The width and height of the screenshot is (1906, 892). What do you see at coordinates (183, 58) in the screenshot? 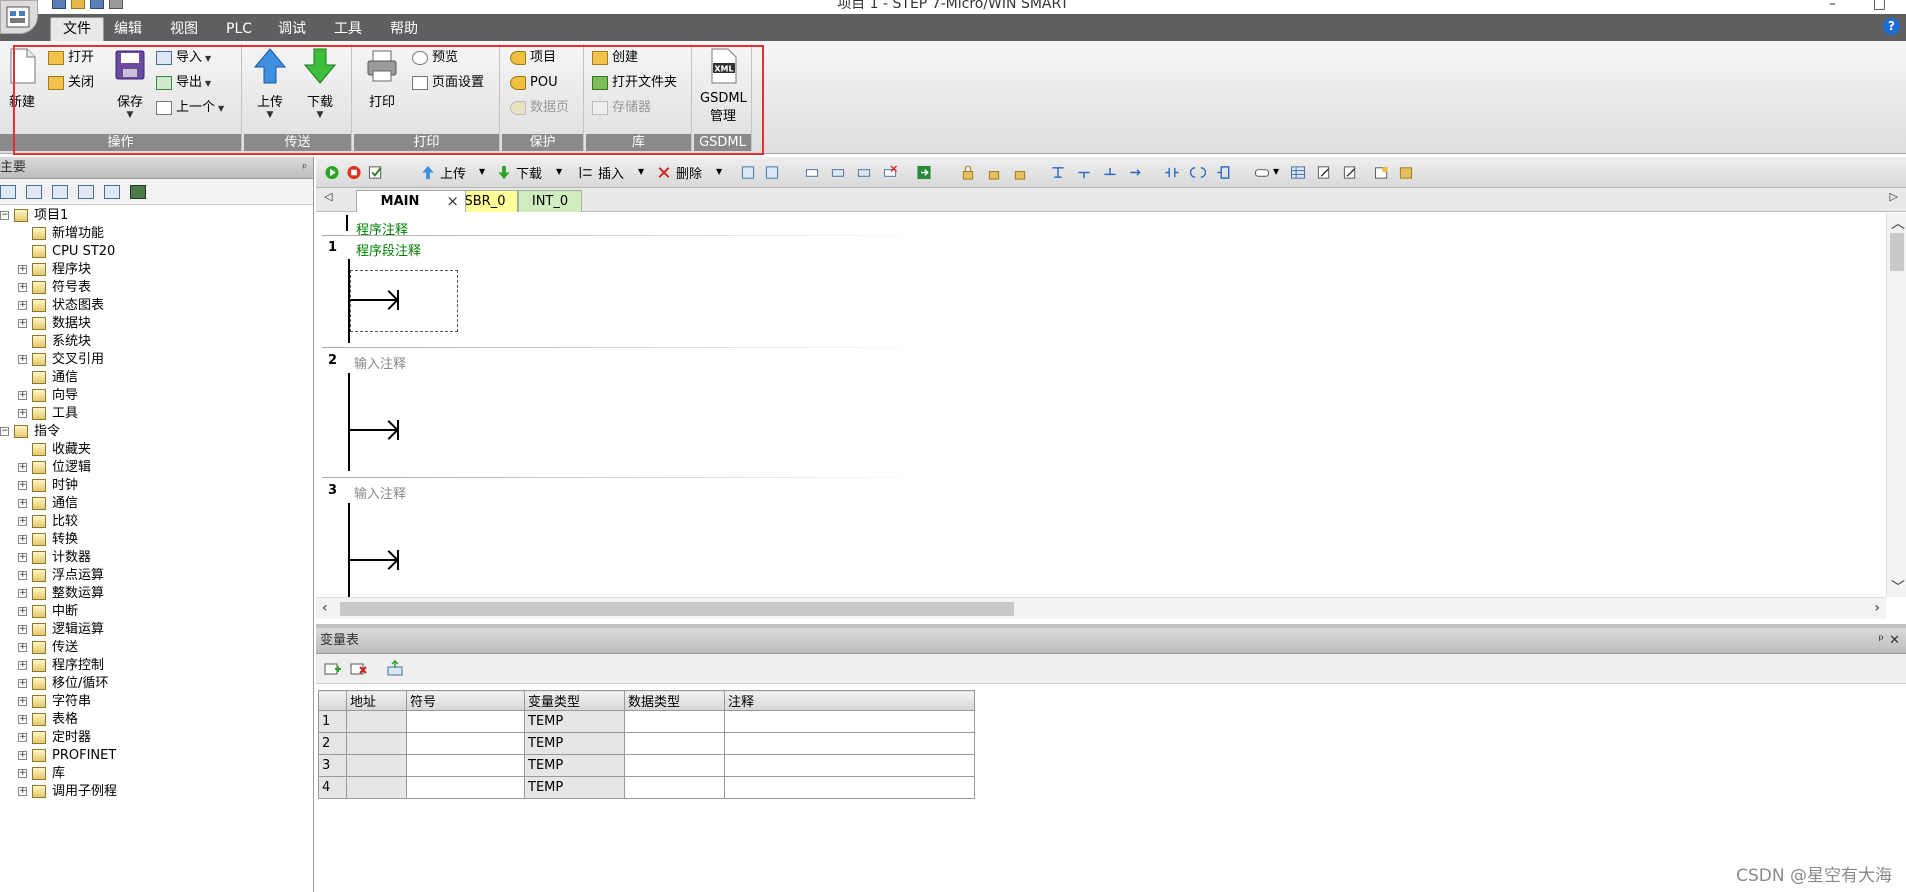
I see `import-button: 导入 ▼` at bounding box center [183, 58].